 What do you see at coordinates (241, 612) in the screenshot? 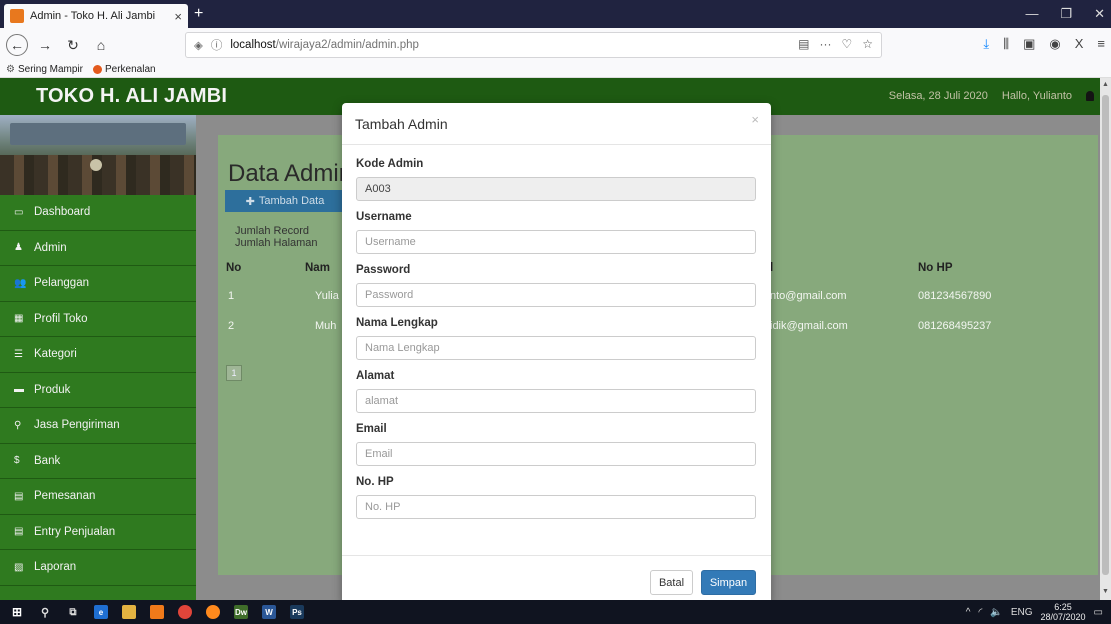
I see `dreamweaver-icon: Dw` at bounding box center [241, 612].